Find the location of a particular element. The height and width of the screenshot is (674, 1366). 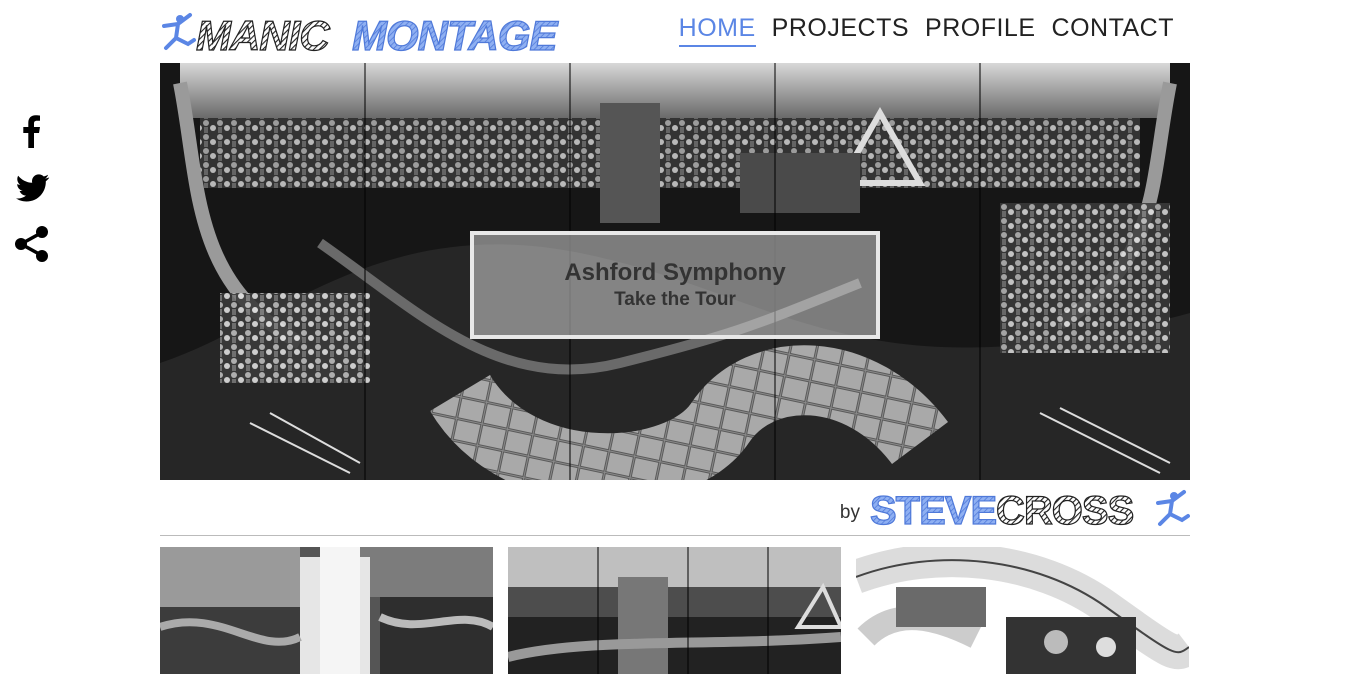

project-thumbnails is located at coordinates (675, 610).